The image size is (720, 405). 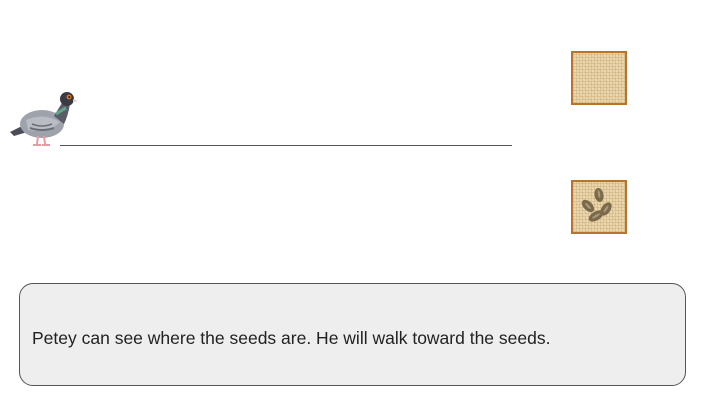 I want to click on seeds-tile, so click(x=599, y=207).